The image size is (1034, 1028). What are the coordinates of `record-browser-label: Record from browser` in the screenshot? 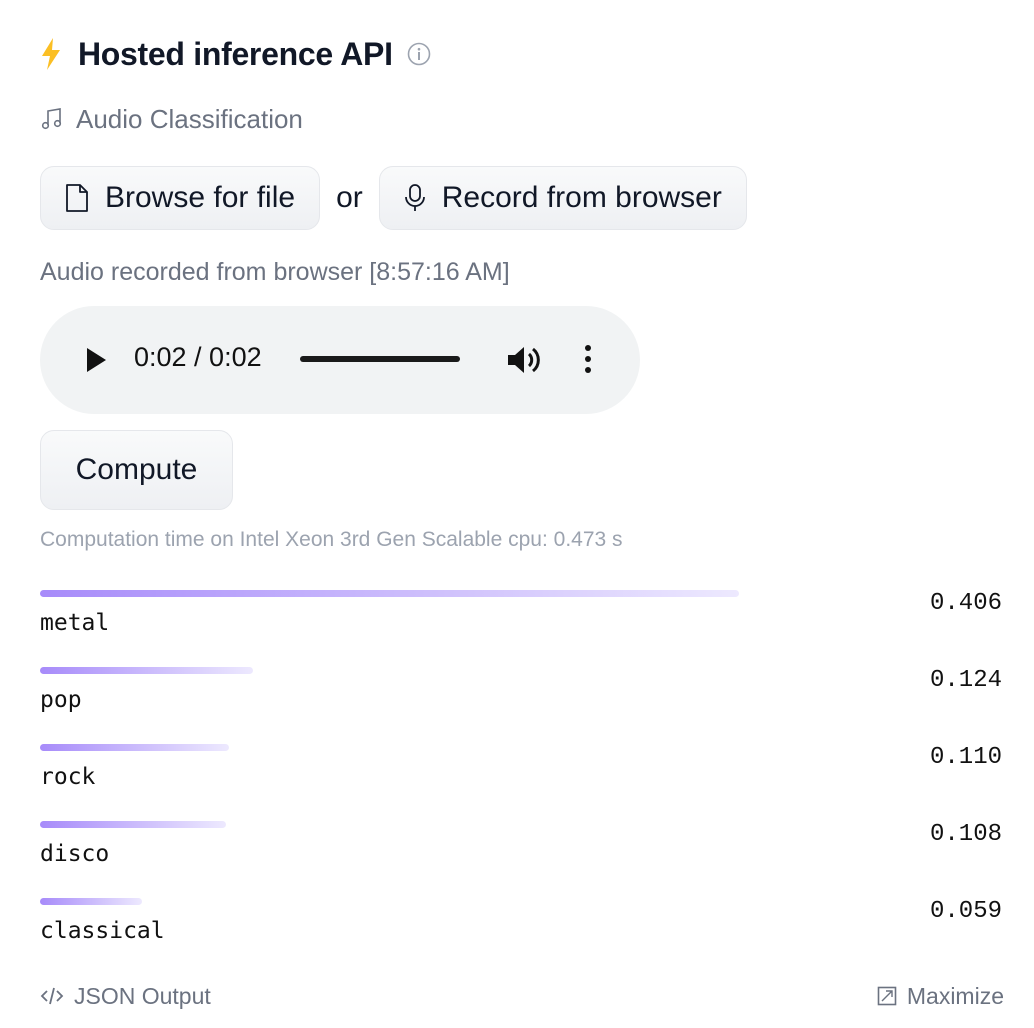 It's located at (581, 197).